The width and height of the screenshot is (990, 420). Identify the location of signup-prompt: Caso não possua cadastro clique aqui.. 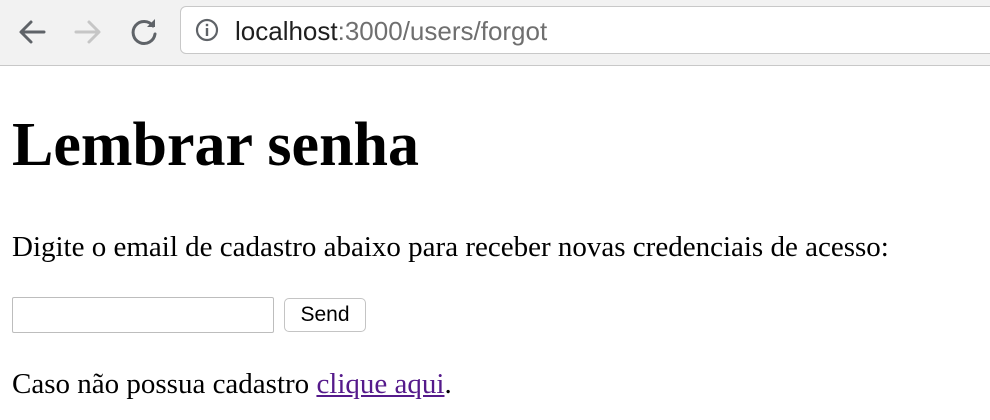
(232, 384).